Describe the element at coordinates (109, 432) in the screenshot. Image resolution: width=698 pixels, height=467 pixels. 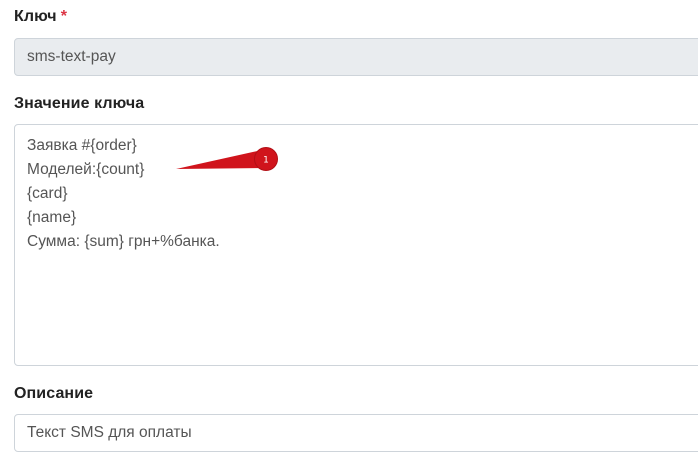
I see `description-field-value: Текст SMS для оплаты` at that location.